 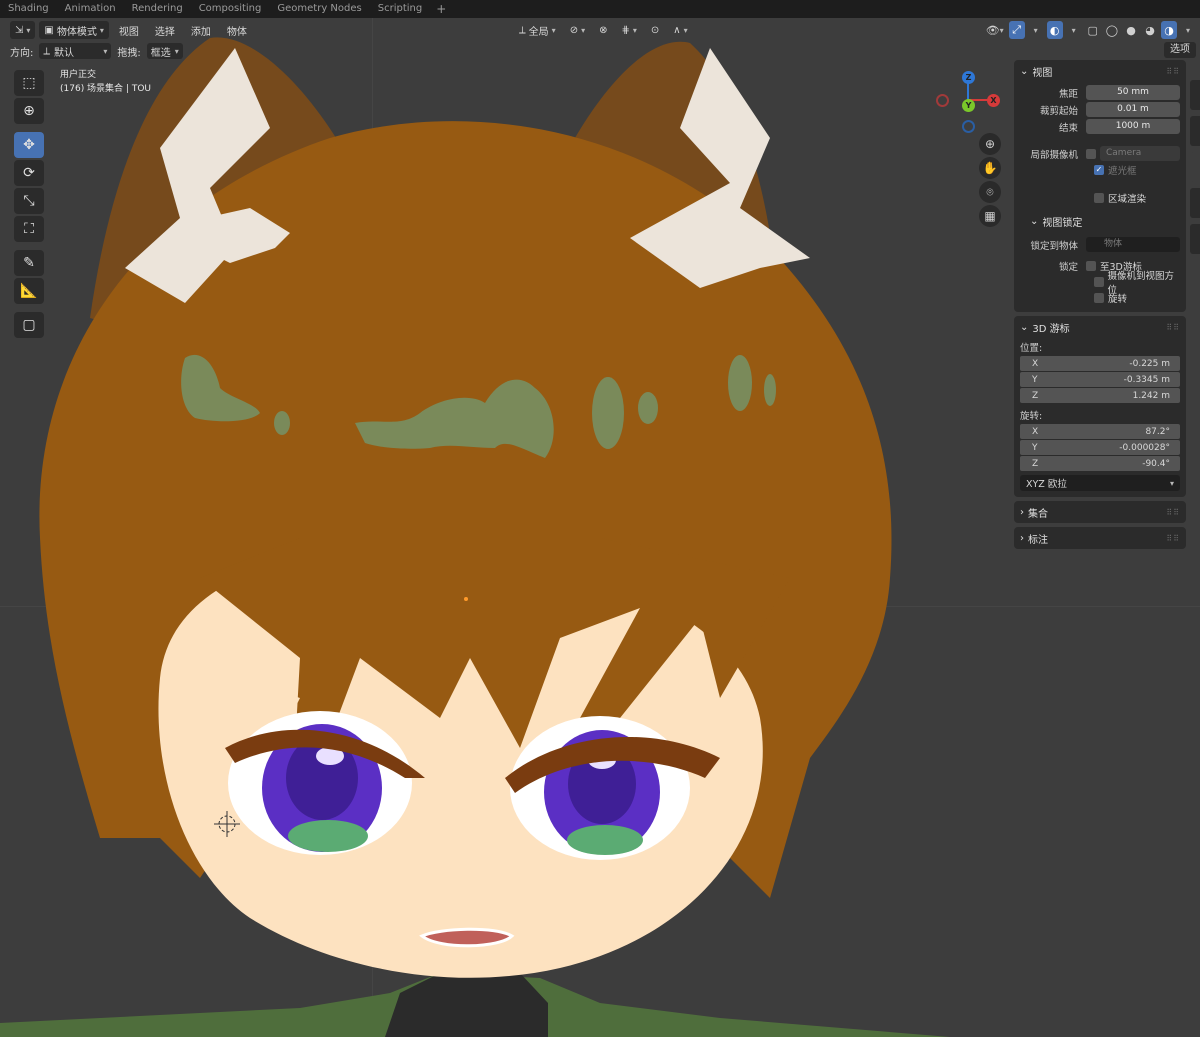 I want to click on pan-button: ✋, so click(x=990, y=168).